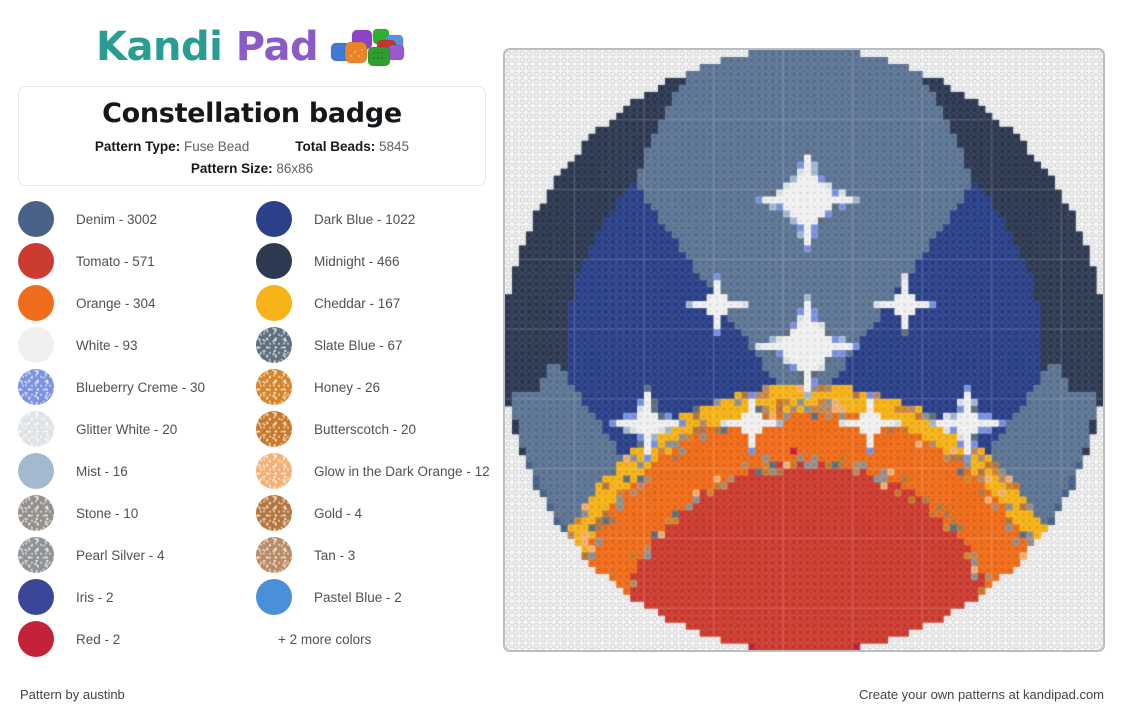 This screenshot has height=720, width=1124. I want to click on more-colors-label: + 2 more colors, so click(372, 639).